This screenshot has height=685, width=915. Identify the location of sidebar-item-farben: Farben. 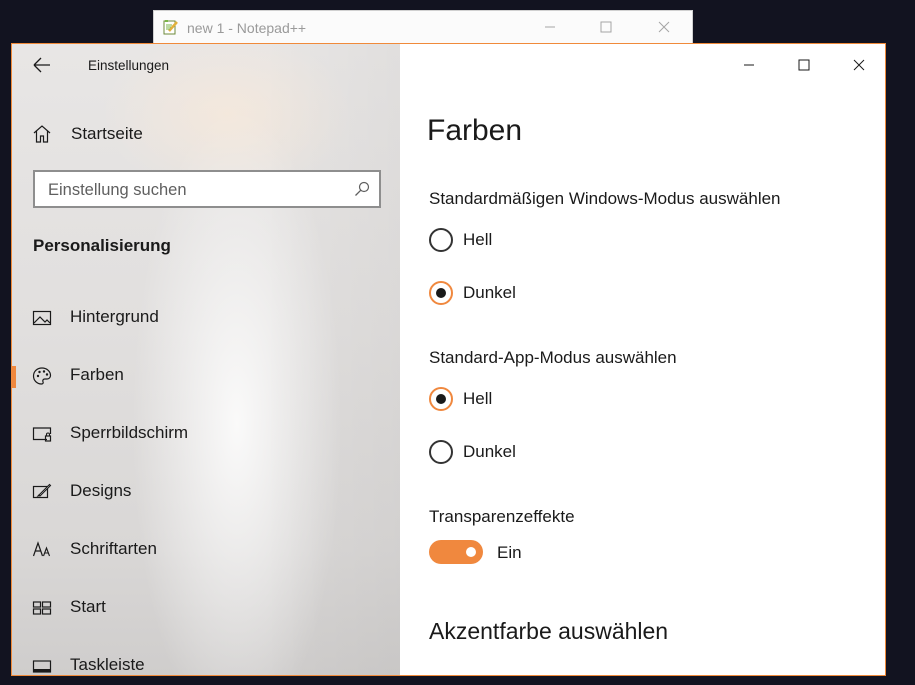
(206, 376).